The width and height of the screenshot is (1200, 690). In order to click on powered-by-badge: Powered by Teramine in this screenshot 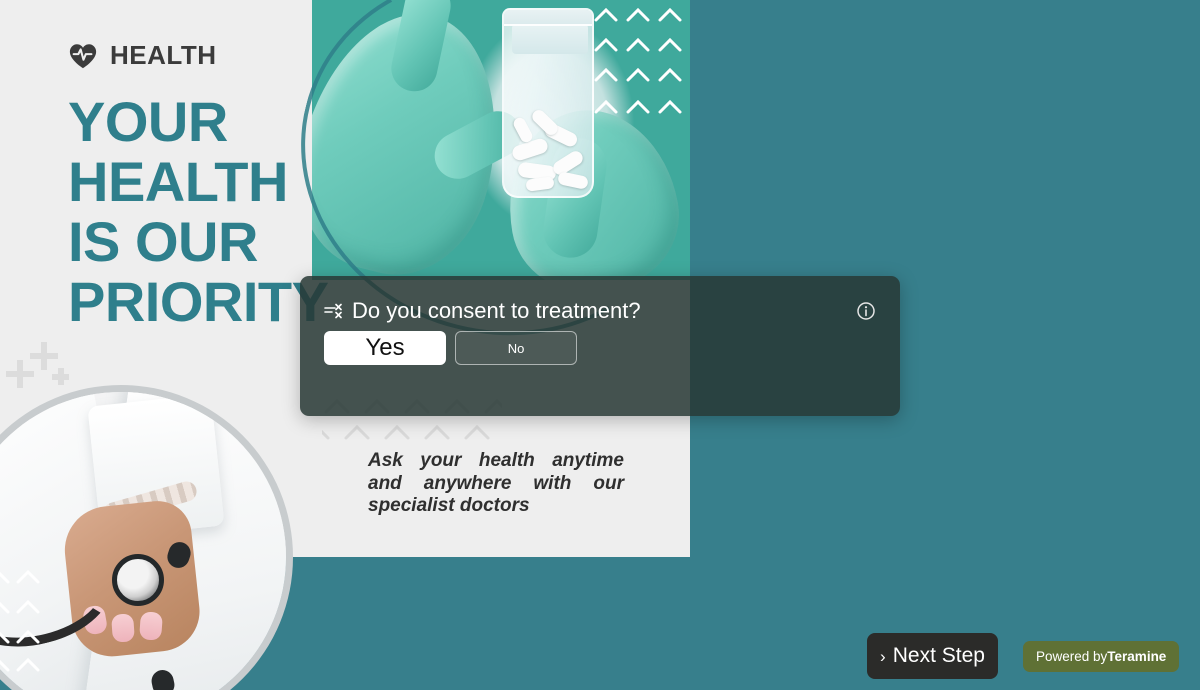, I will do `click(1101, 656)`.